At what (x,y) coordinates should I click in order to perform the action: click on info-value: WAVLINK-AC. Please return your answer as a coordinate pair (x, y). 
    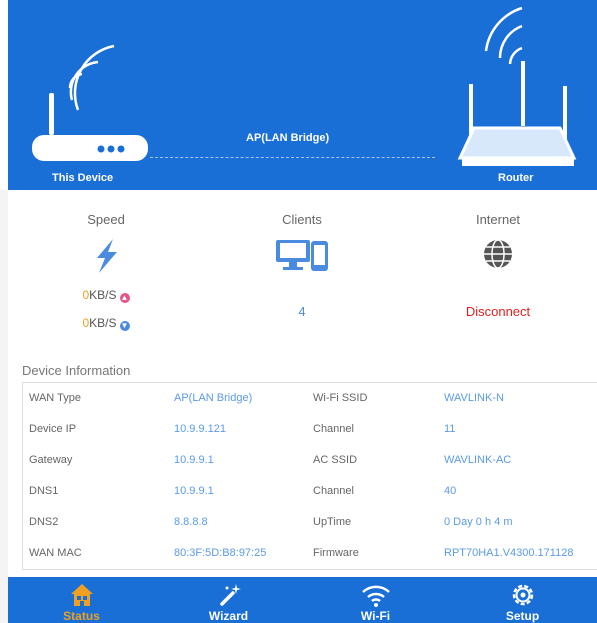
    Looking at the image, I should click on (478, 460).